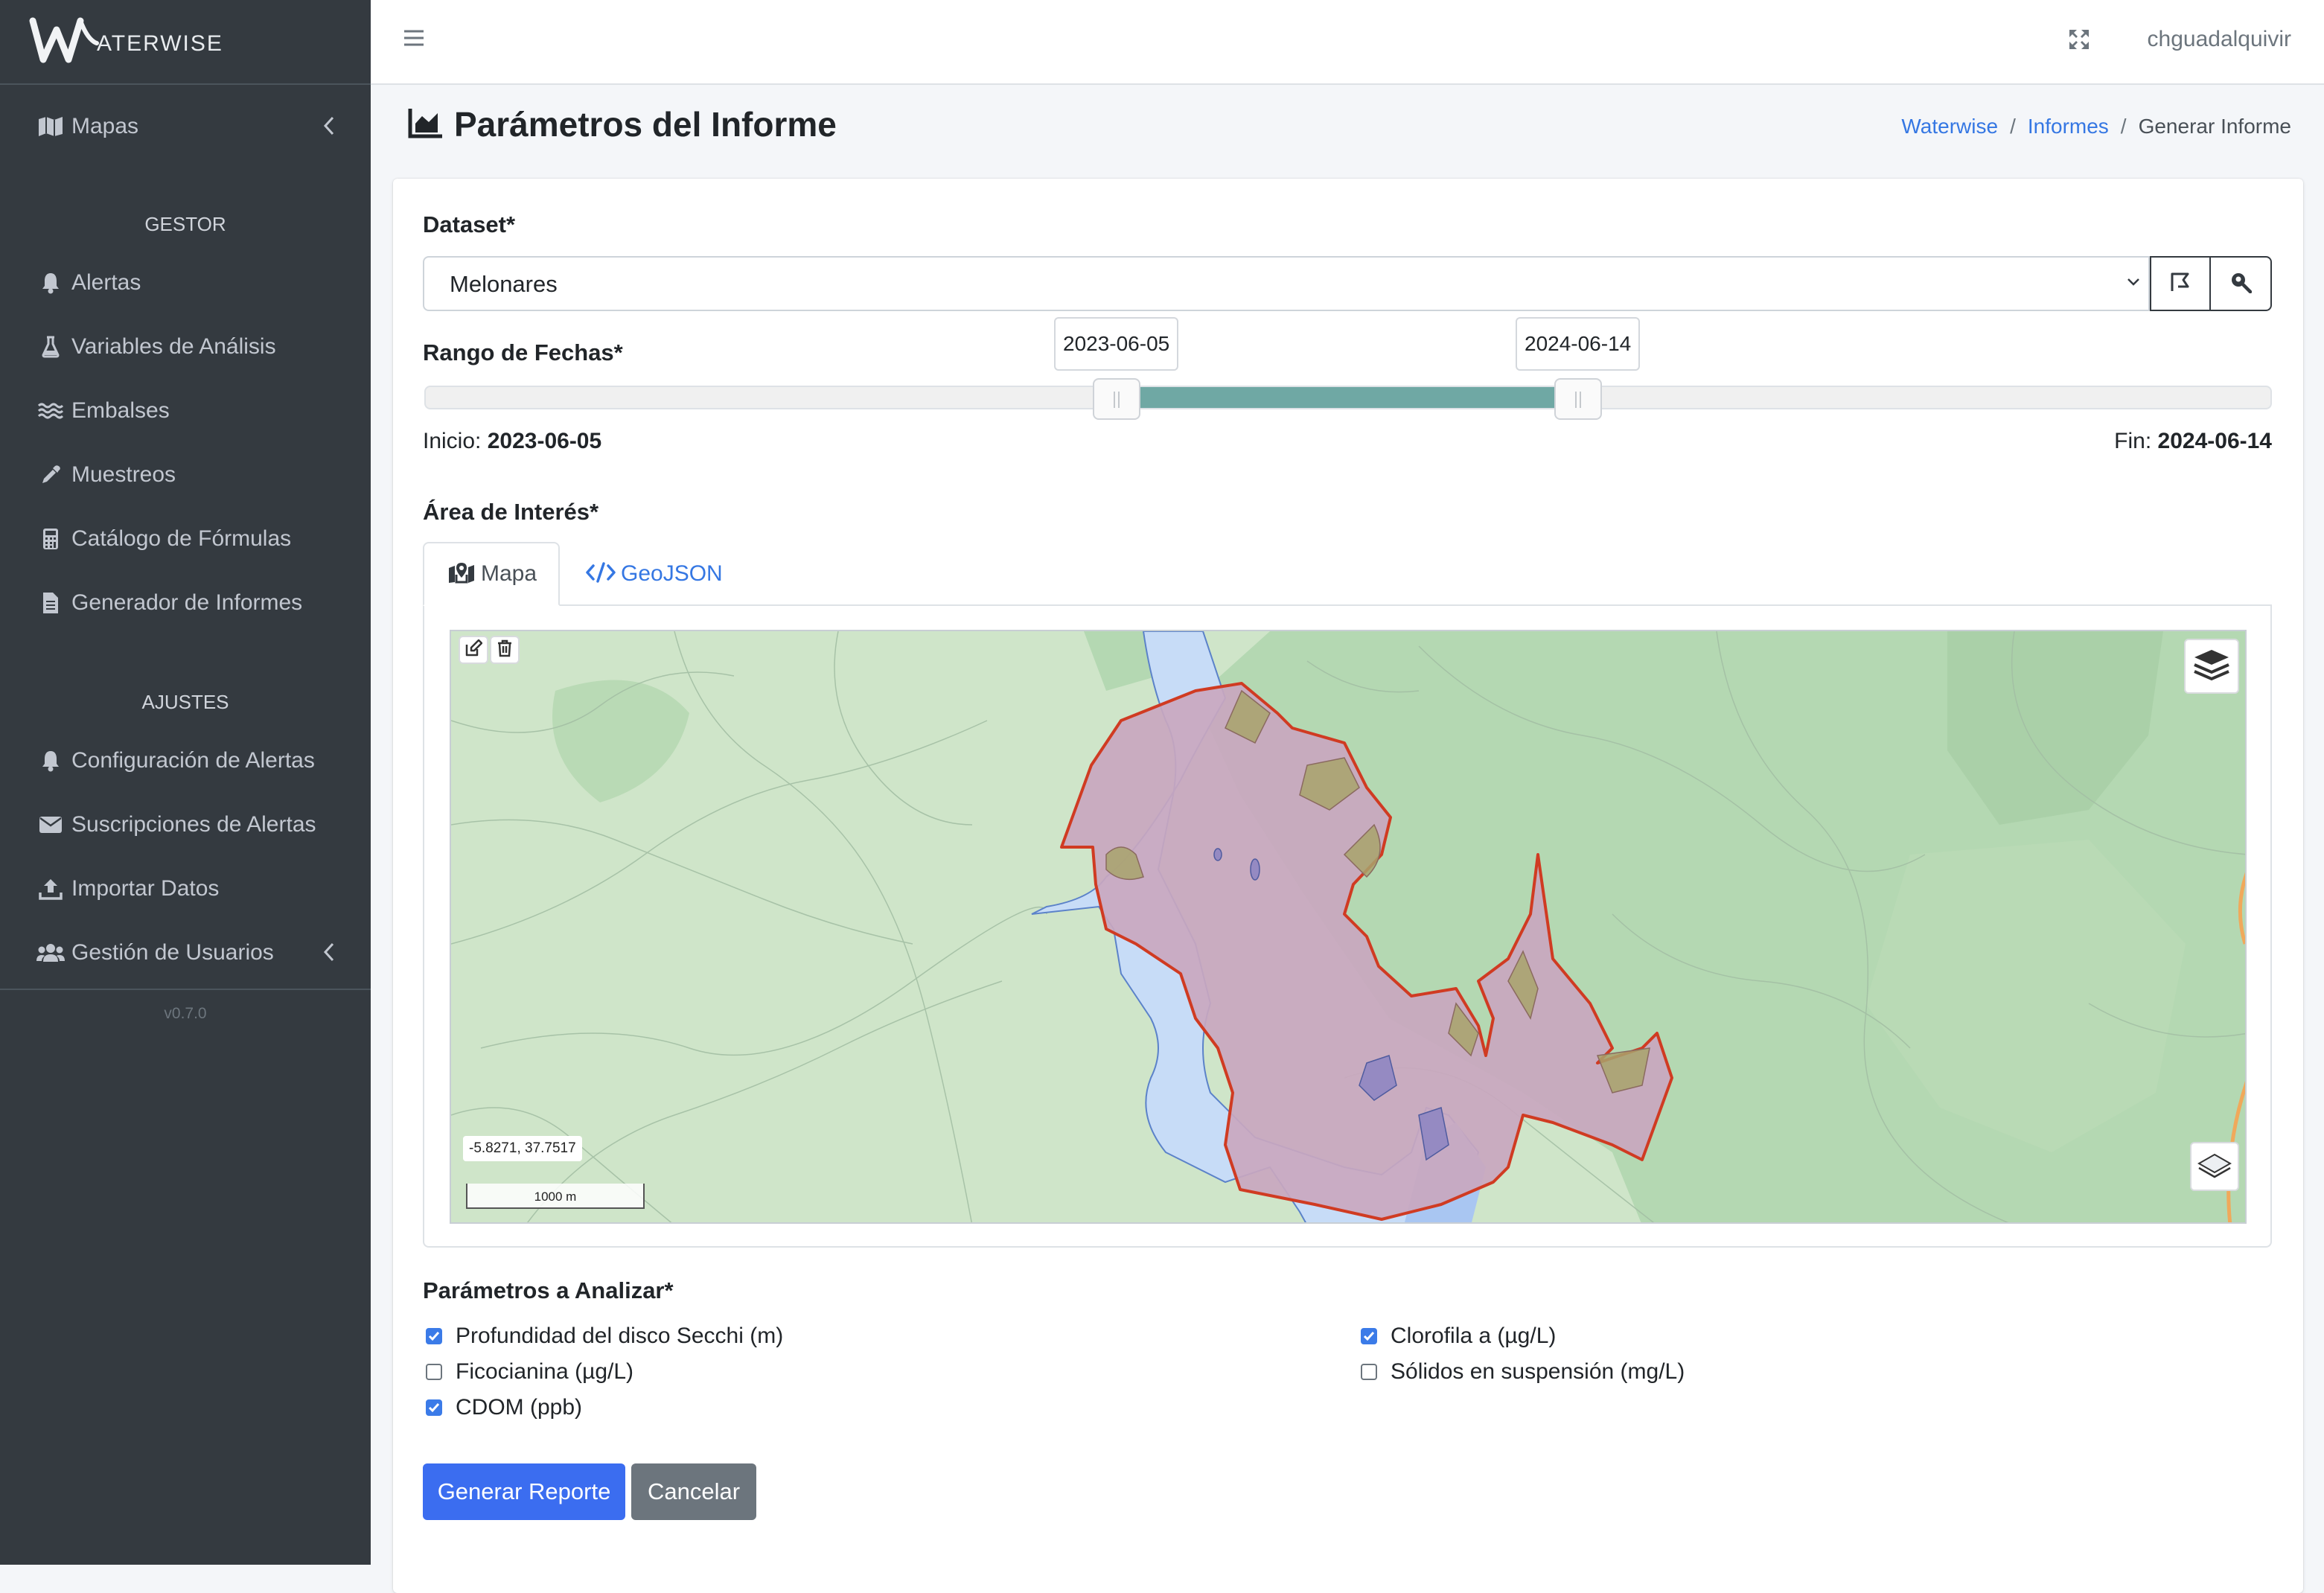  What do you see at coordinates (426, 125) in the screenshot?
I see `chart-area-icon` at bounding box center [426, 125].